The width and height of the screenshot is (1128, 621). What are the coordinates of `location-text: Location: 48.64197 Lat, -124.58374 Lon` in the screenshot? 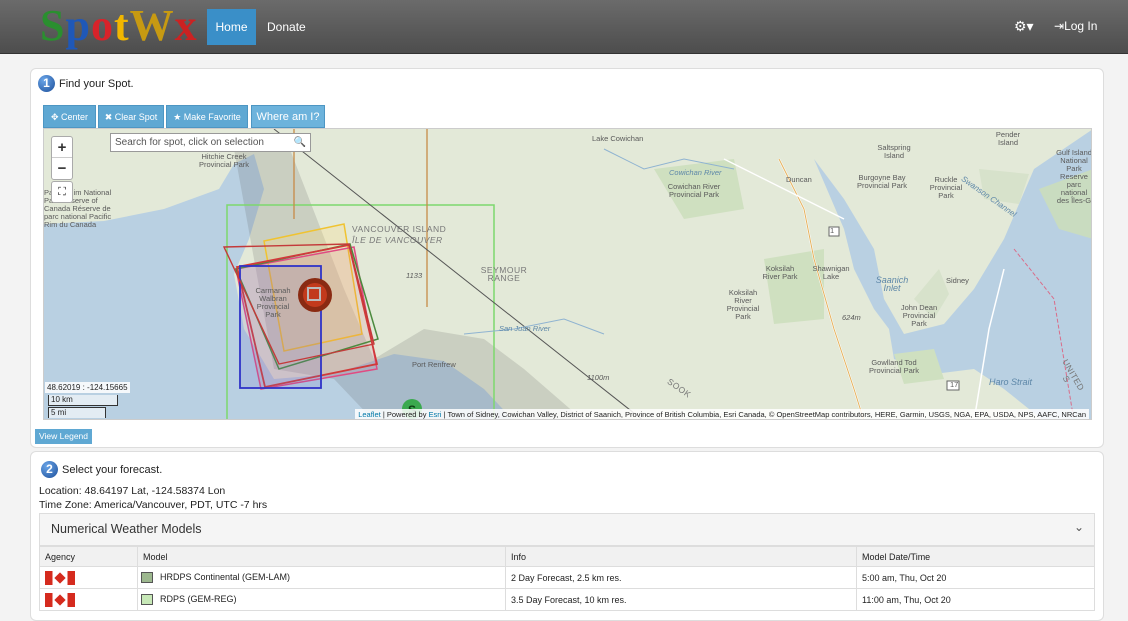 It's located at (132, 491).